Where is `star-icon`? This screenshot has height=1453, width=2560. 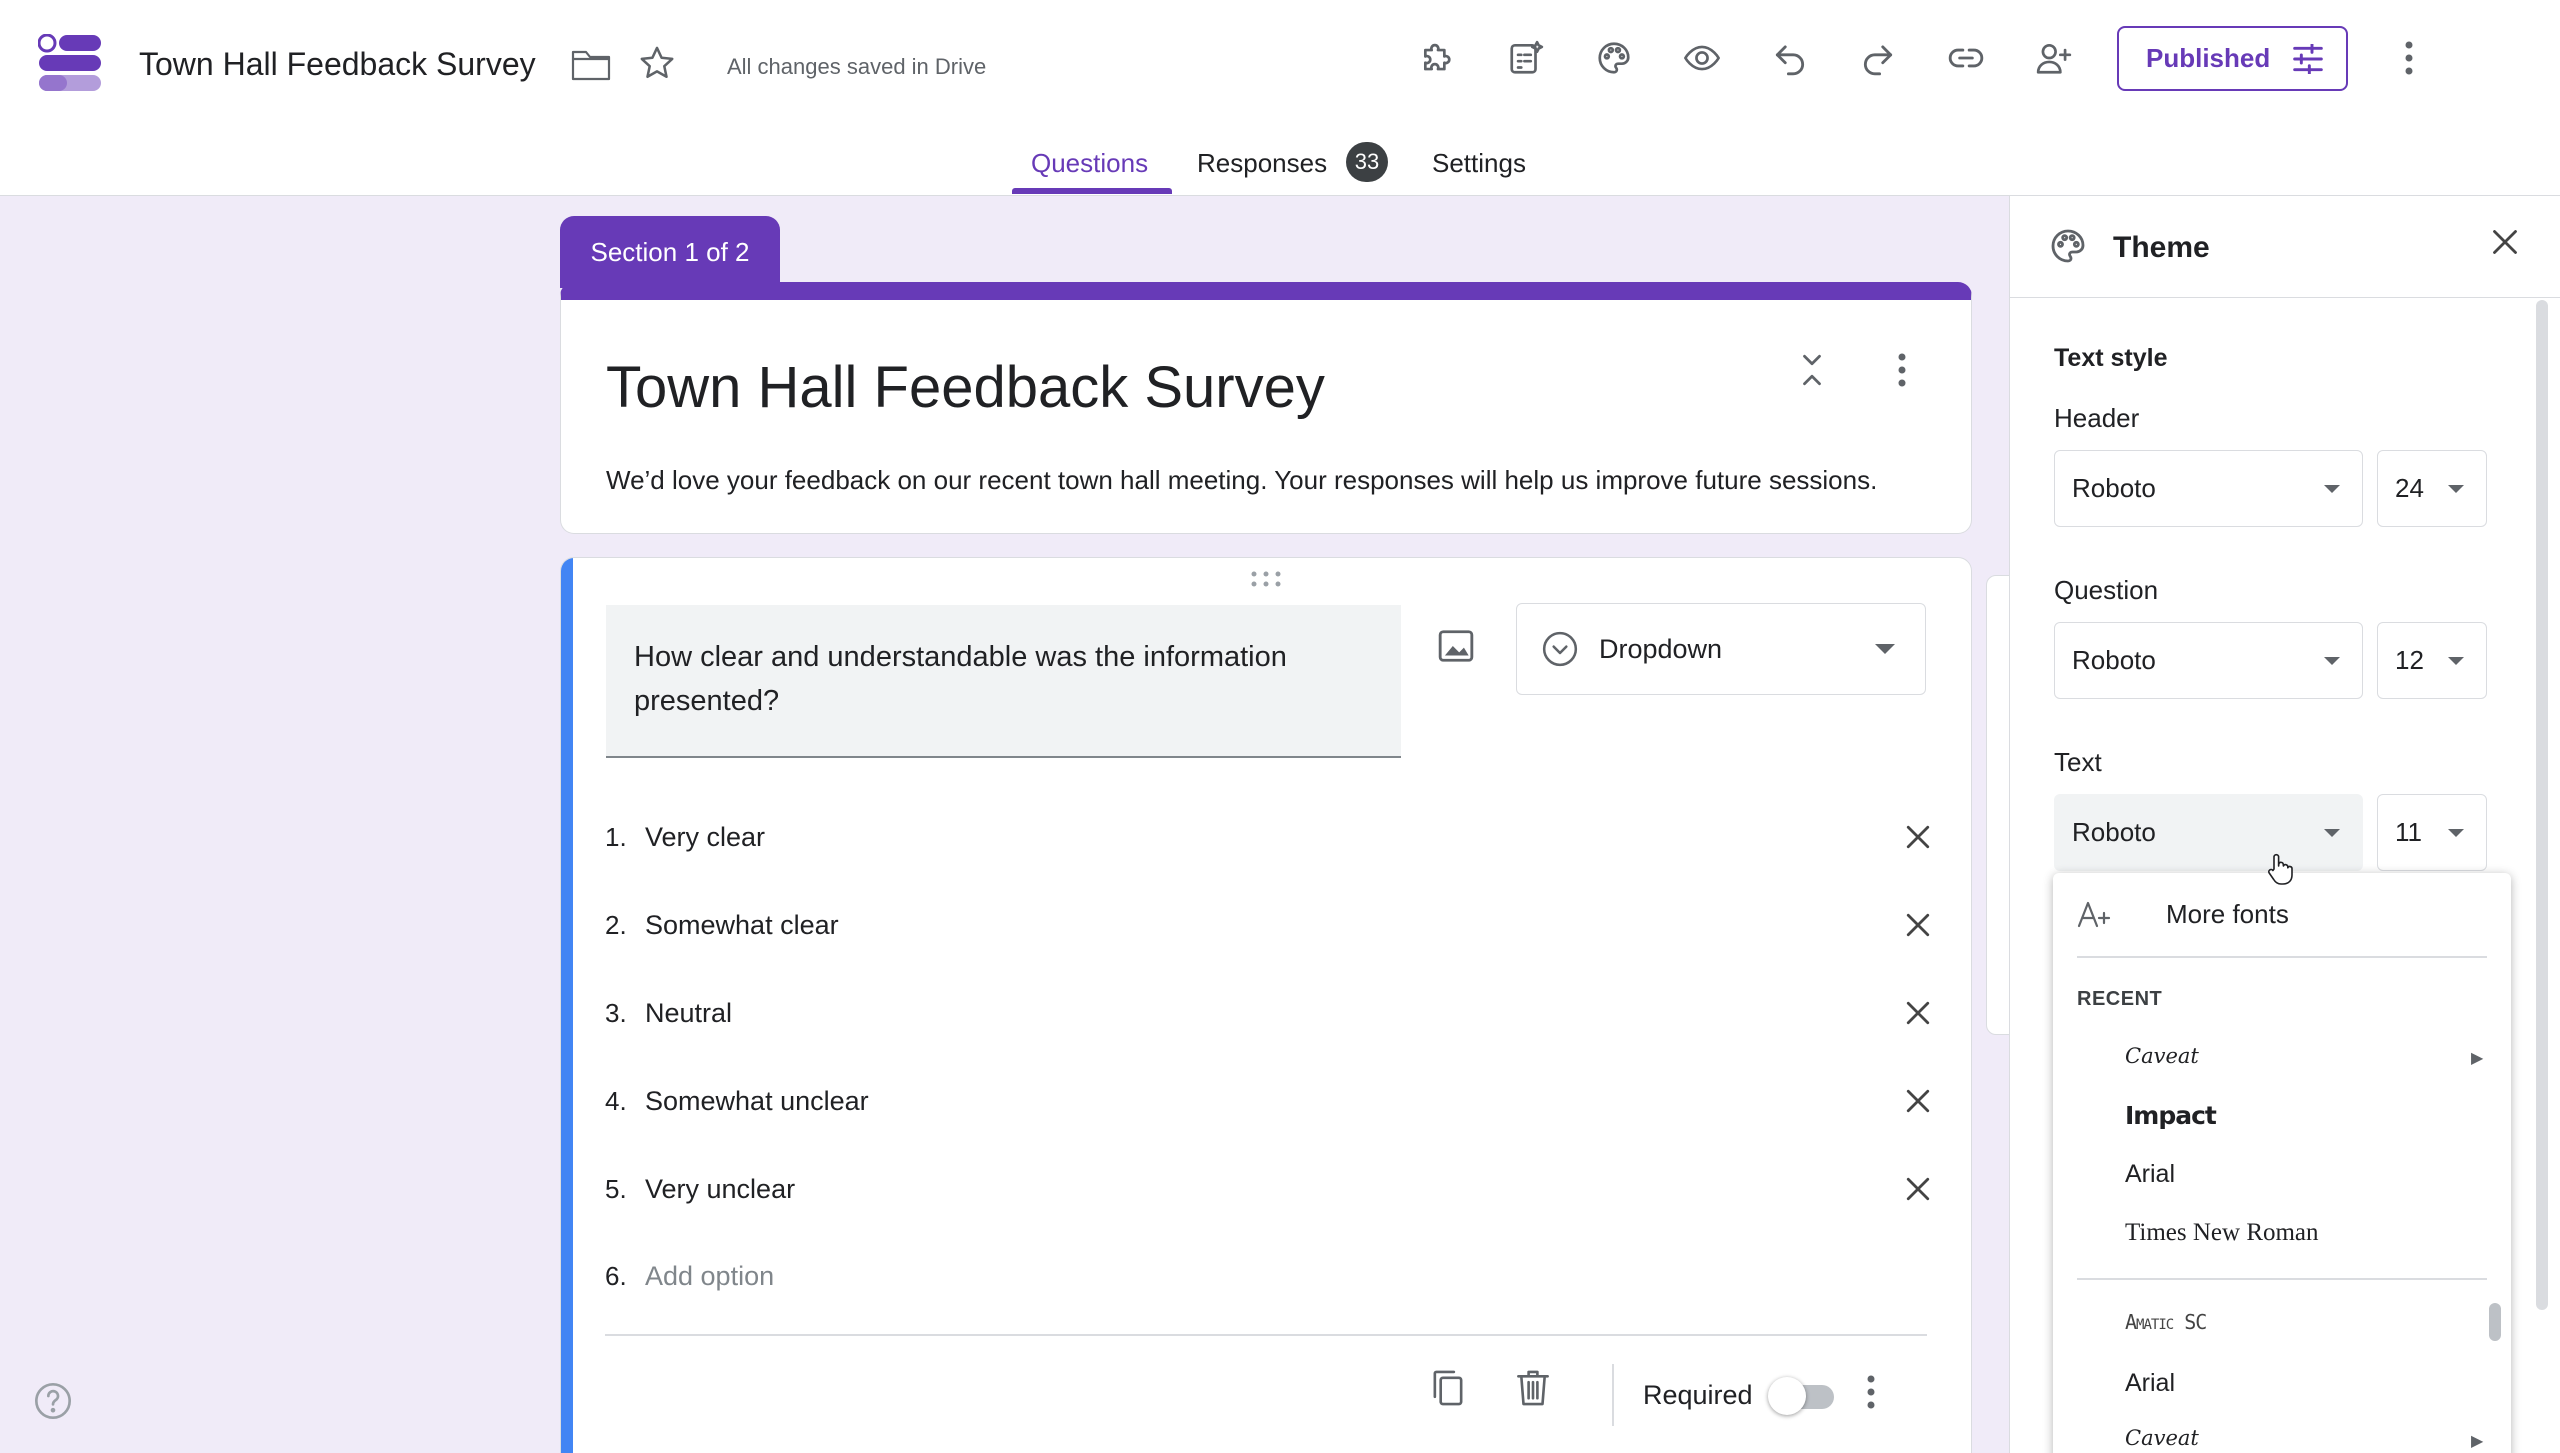 star-icon is located at coordinates (657, 63).